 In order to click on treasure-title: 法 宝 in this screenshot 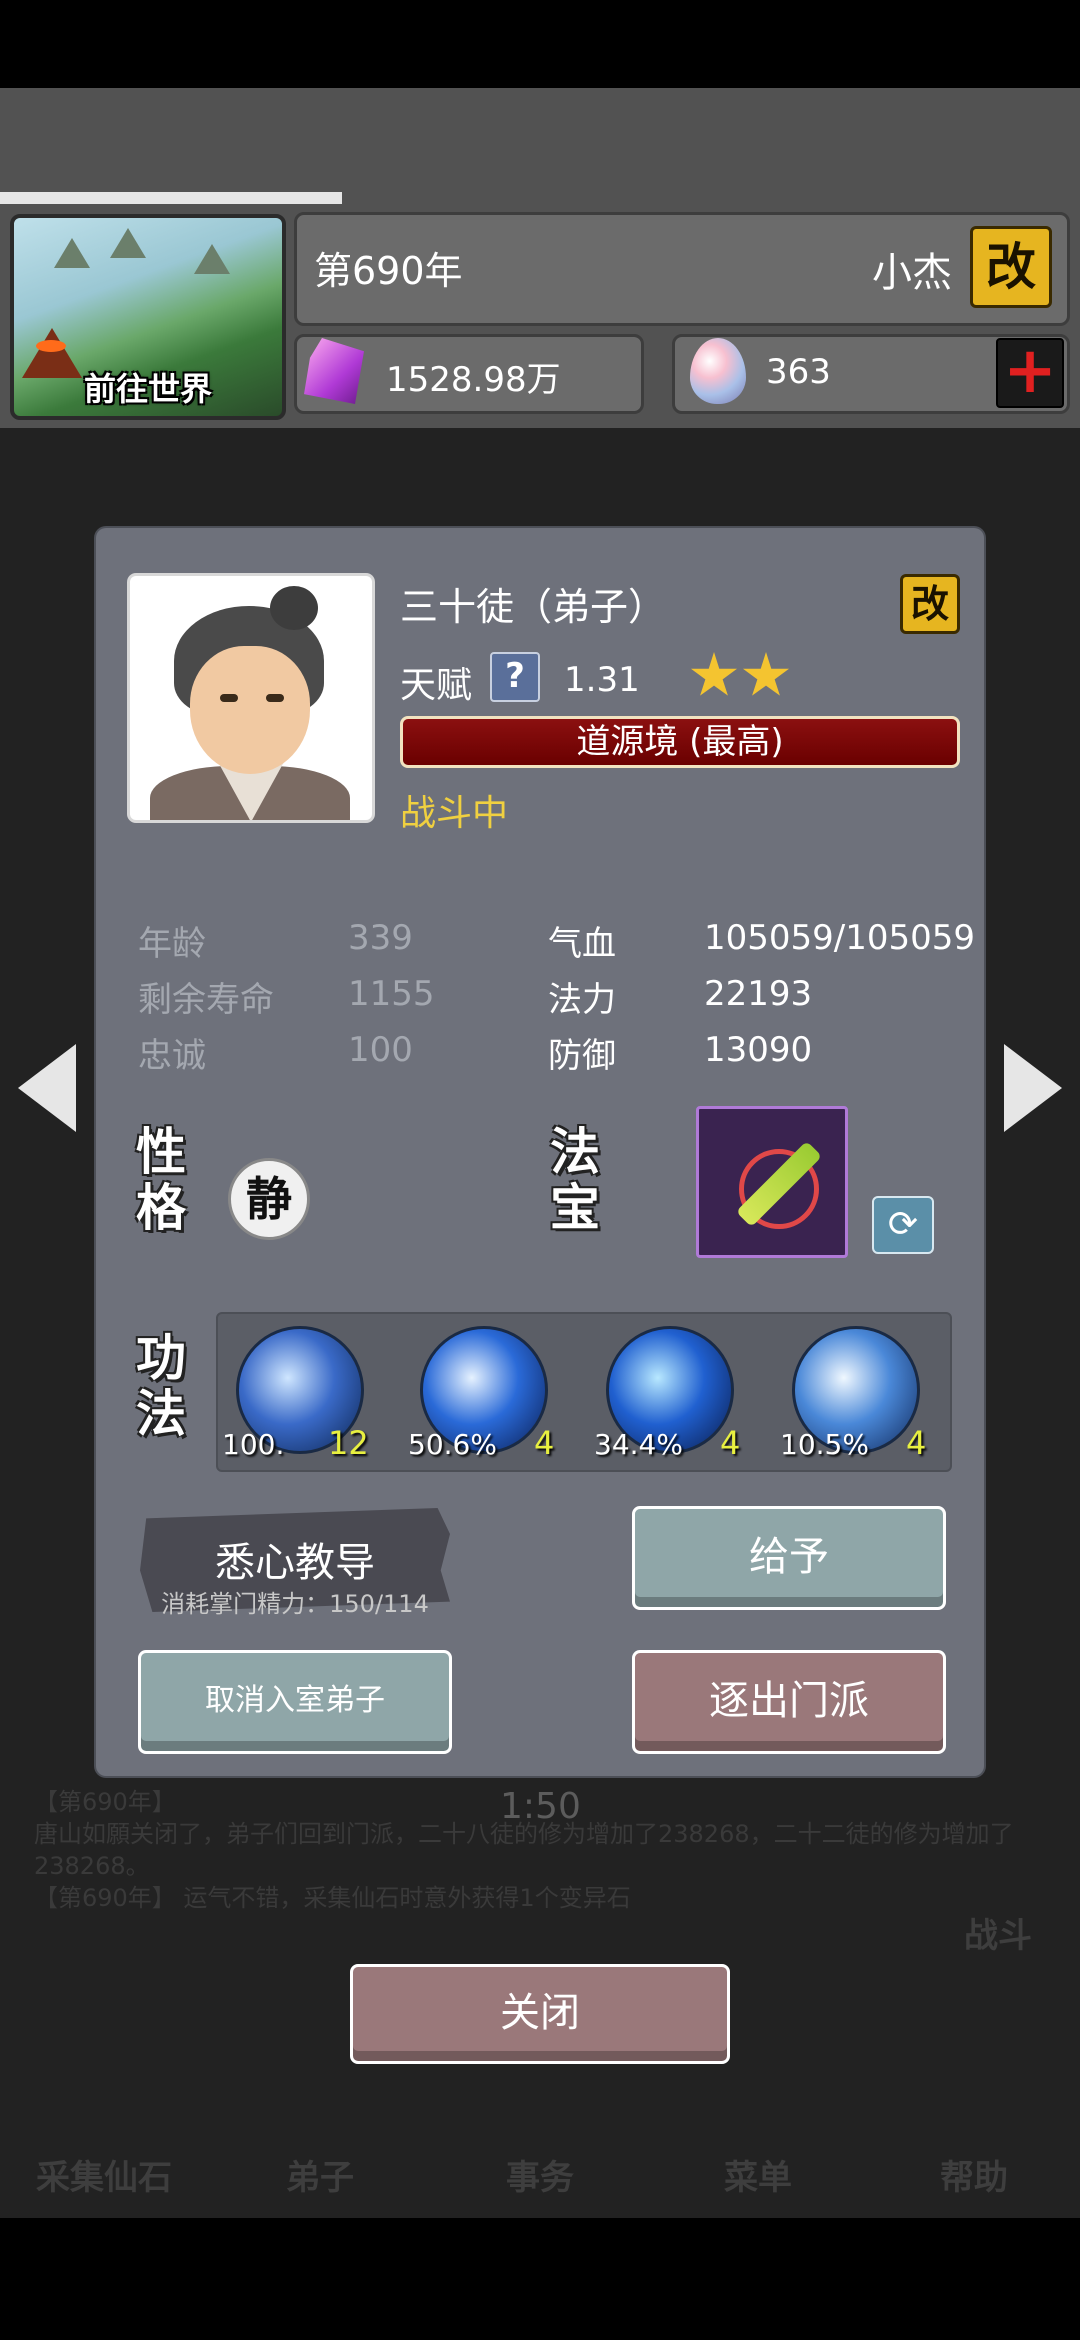, I will do `click(575, 1180)`.